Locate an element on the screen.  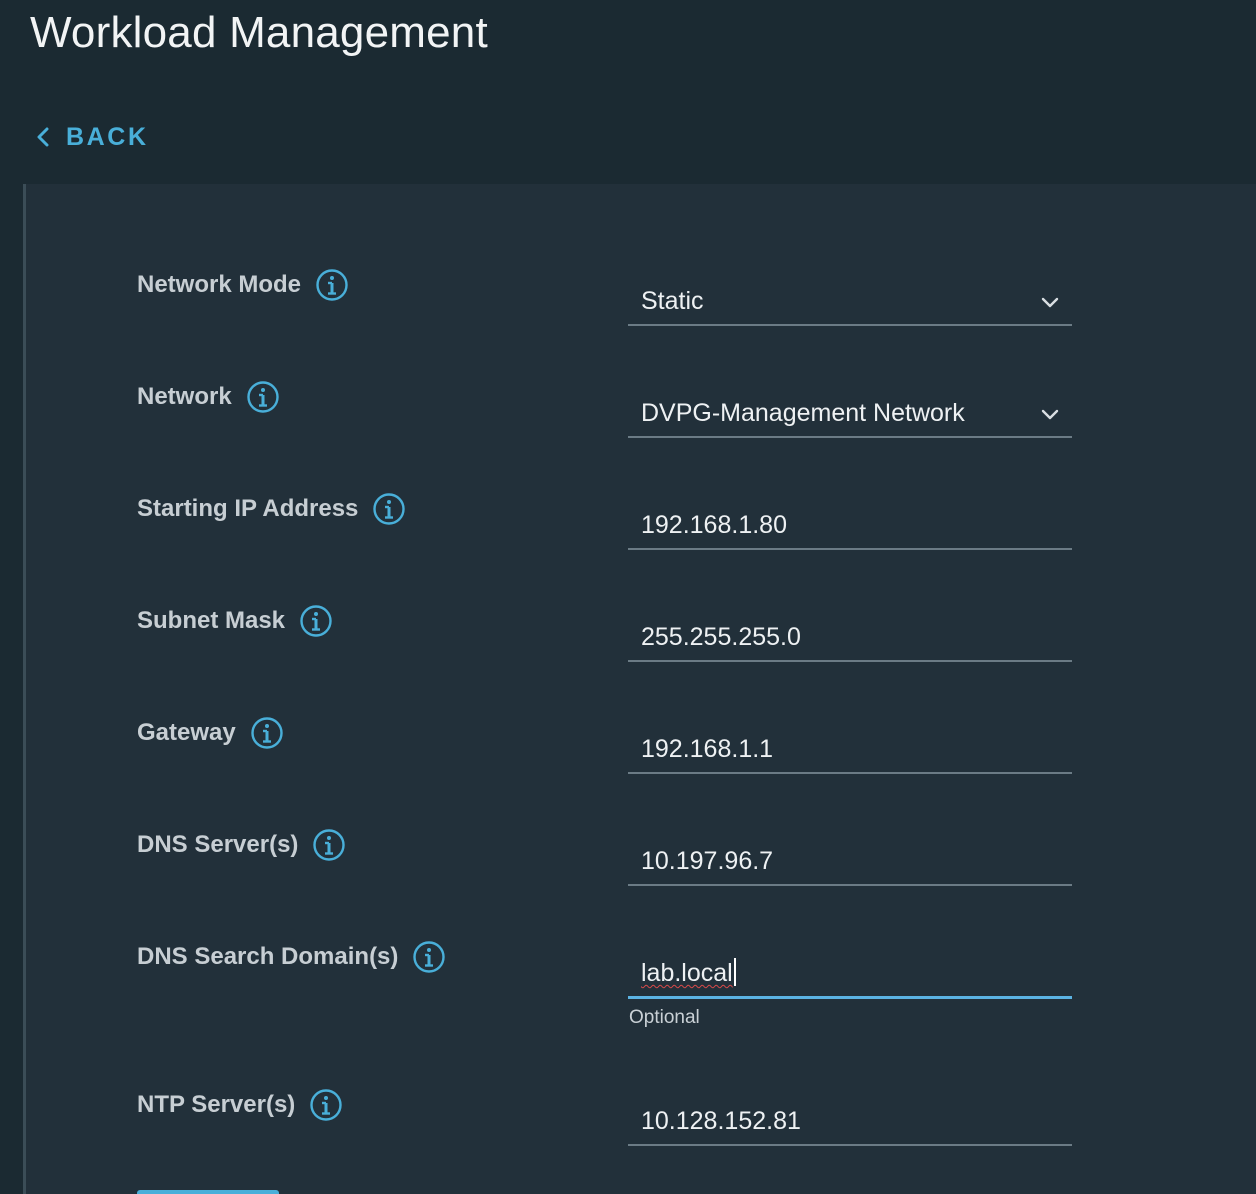
chevron-left-icon is located at coordinates (43, 137).